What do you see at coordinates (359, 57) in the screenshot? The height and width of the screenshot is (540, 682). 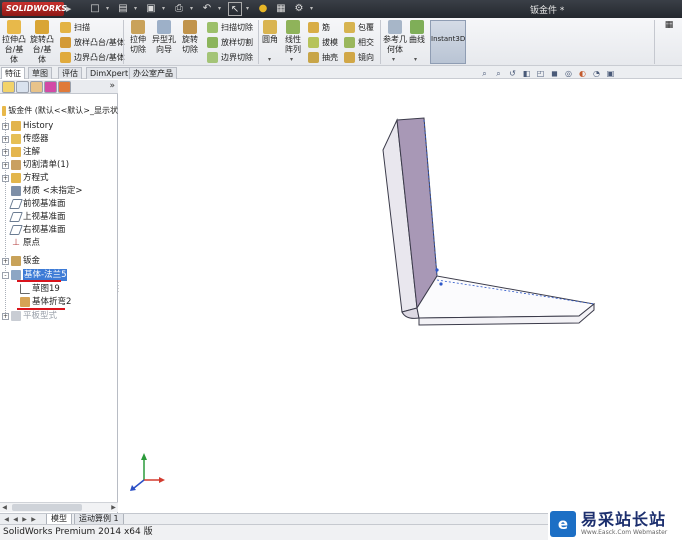 I see `mirror-button: 镜向` at bounding box center [359, 57].